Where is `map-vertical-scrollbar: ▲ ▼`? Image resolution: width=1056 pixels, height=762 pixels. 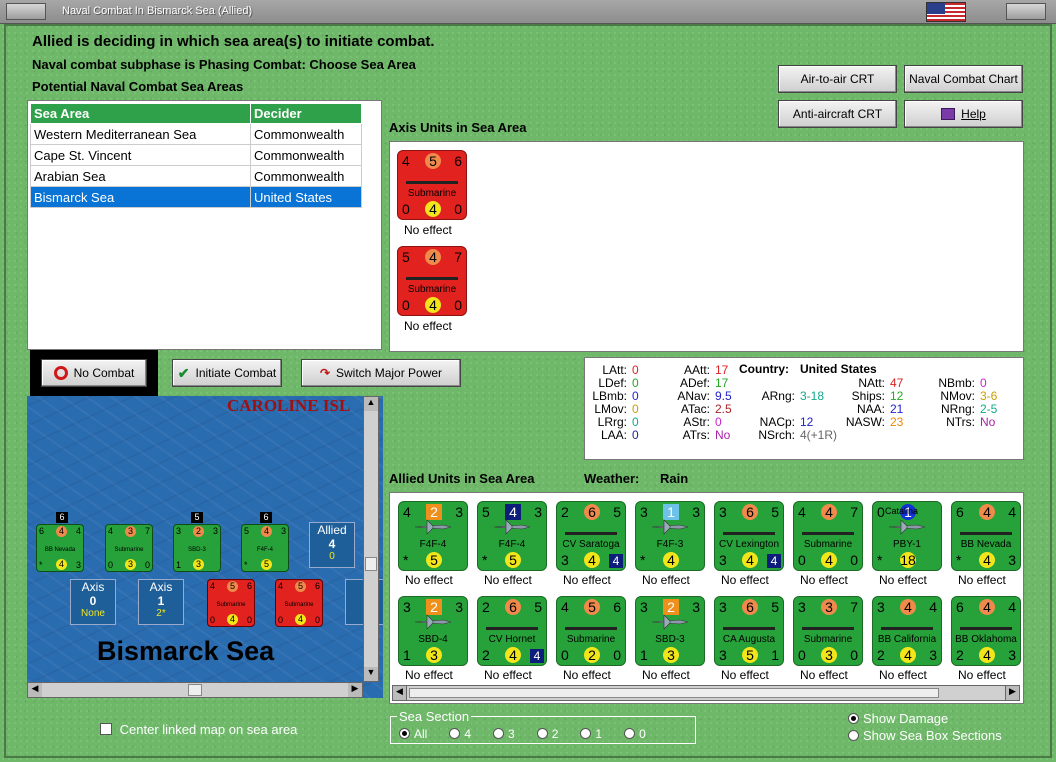 map-vertical-scrollbar: ▲ ▼ is located at coordinates (371, 539).